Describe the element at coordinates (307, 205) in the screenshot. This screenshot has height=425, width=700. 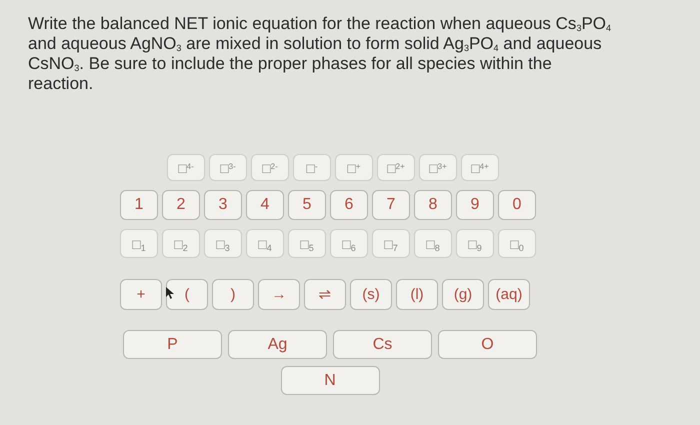
I see `digit-key: 5` at that location.